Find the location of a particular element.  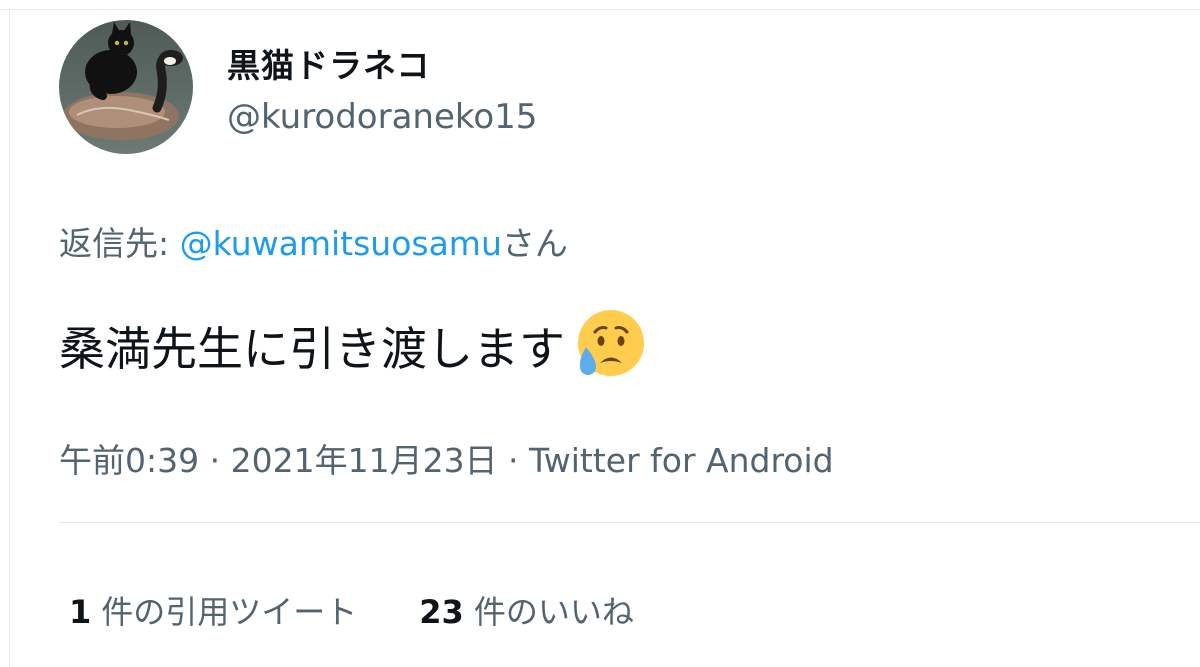

likes-link: 23 件のいいね is located at coordinates (526, 610).